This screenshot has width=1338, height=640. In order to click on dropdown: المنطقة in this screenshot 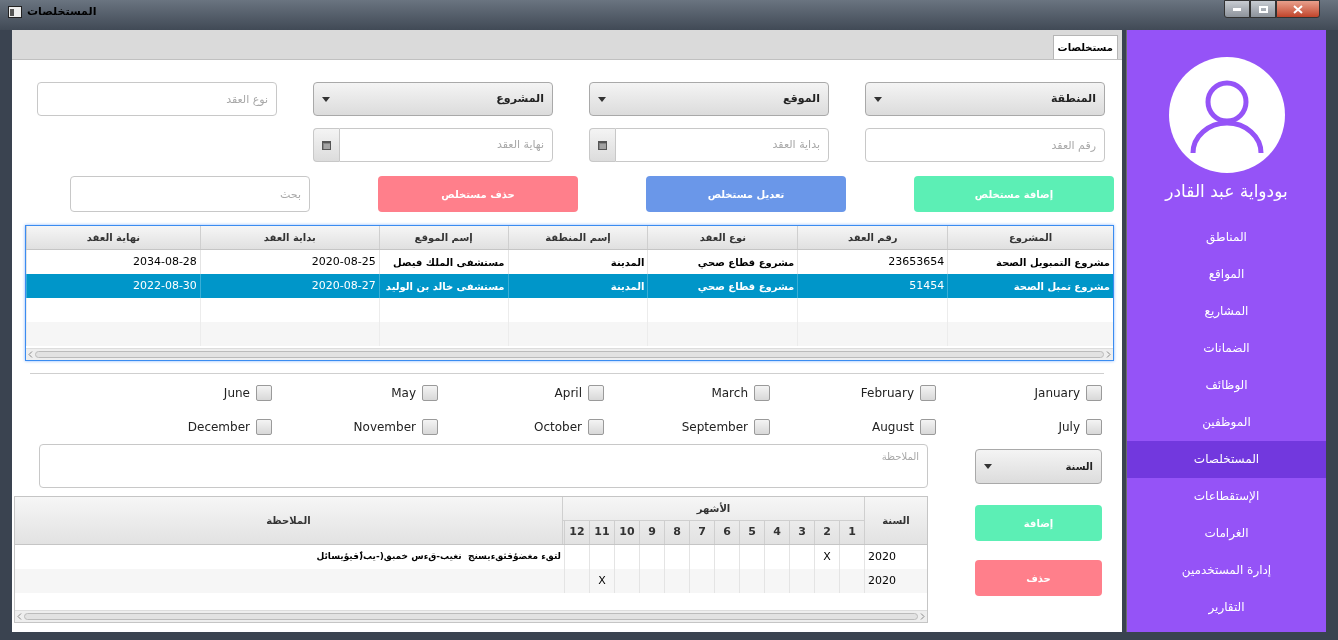, I will do `click(985, 99)`.